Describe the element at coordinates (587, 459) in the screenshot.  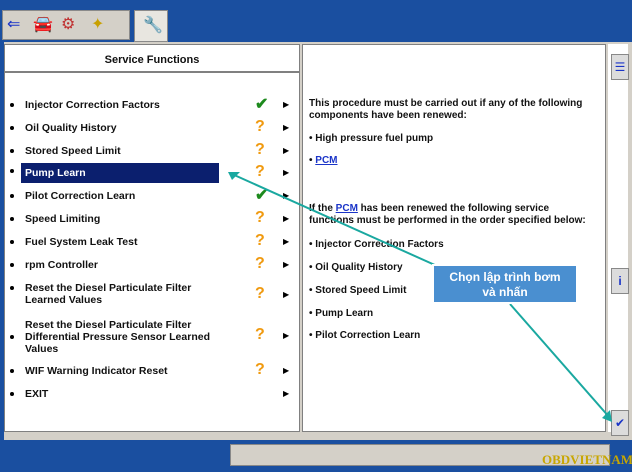
I see `watermark: OBDVIETNAM` at that location.